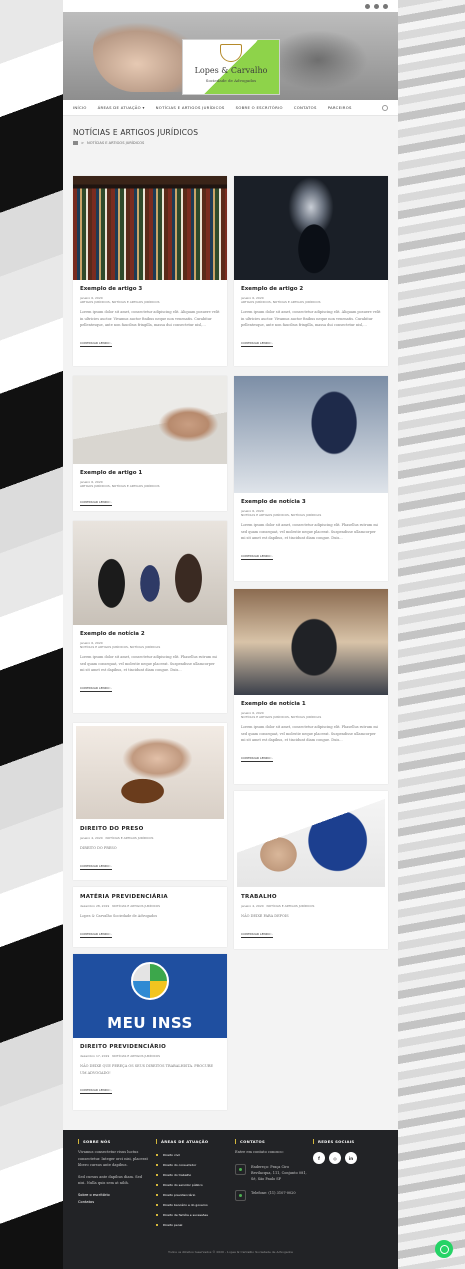  I want to click on post-title: DIREITO DO PRESO, so click(150, 829).